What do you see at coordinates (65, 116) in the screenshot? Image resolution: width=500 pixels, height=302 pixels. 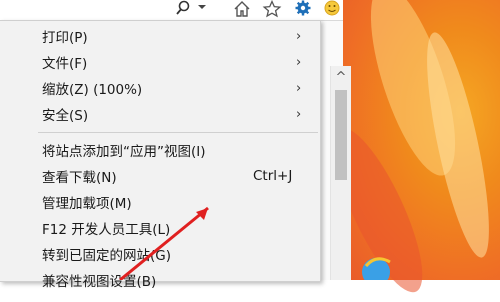 I see `menu-item-label: 安全(S)` at bounding box center [65, 116].